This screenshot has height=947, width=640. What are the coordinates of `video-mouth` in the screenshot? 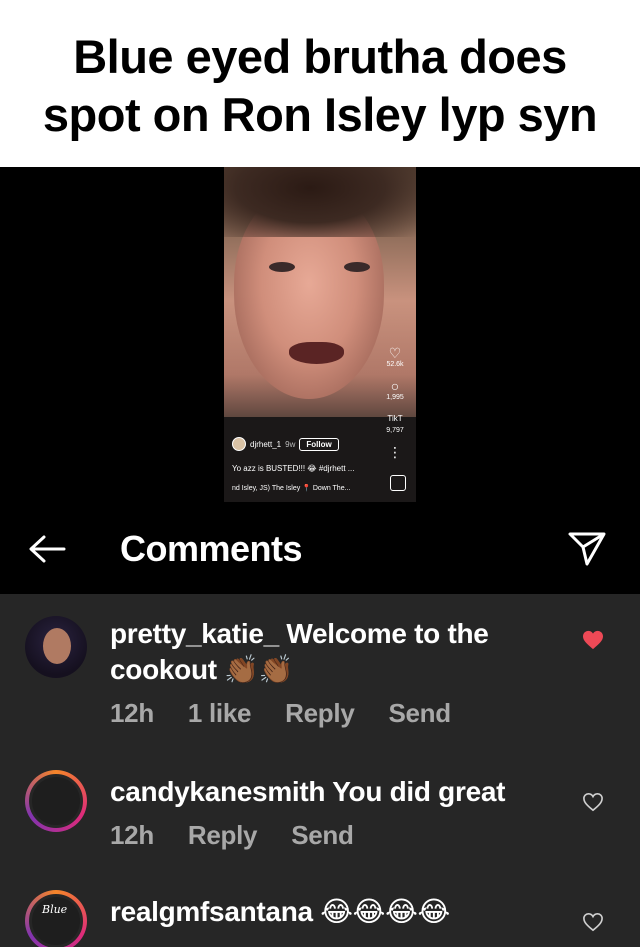 It's located at (316, 353).